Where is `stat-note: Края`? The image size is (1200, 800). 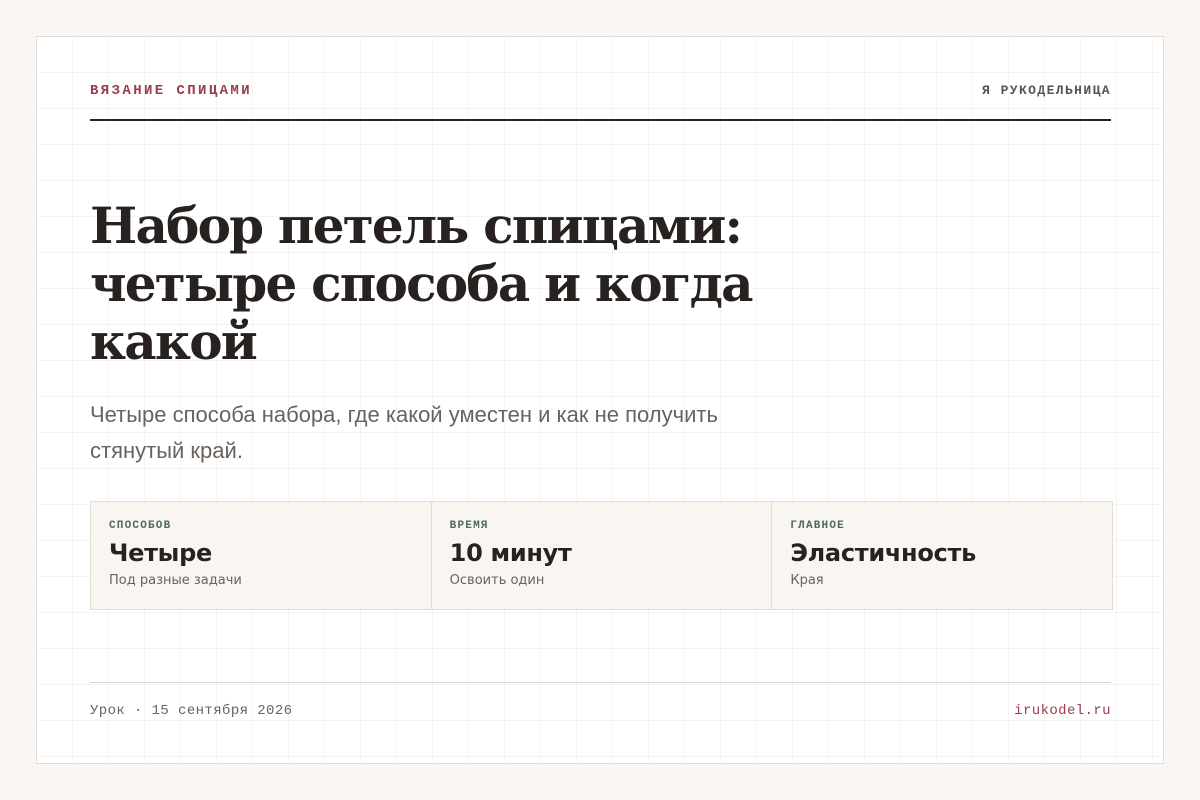 stat-note: Края is located at coordinates (807, 580).